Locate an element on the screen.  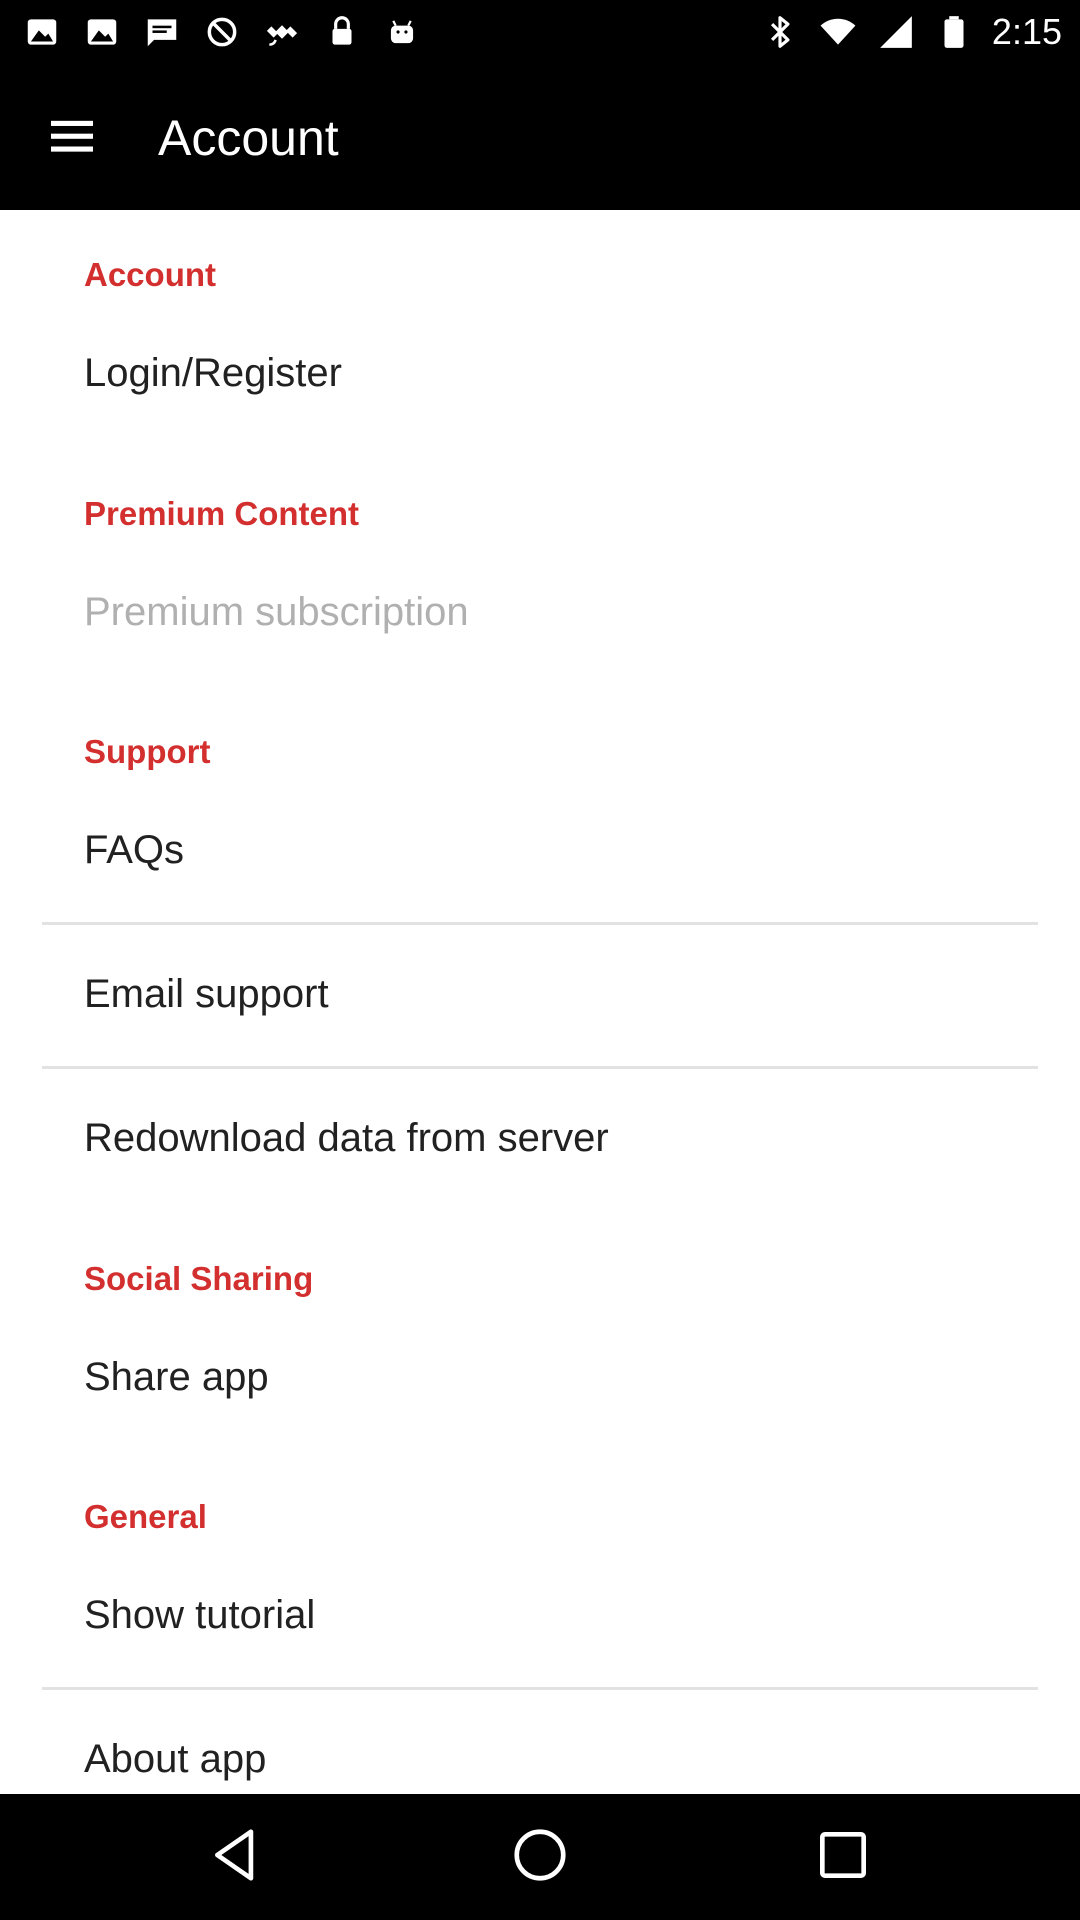
section-header-general: General is located at coordinates (145, 1516).